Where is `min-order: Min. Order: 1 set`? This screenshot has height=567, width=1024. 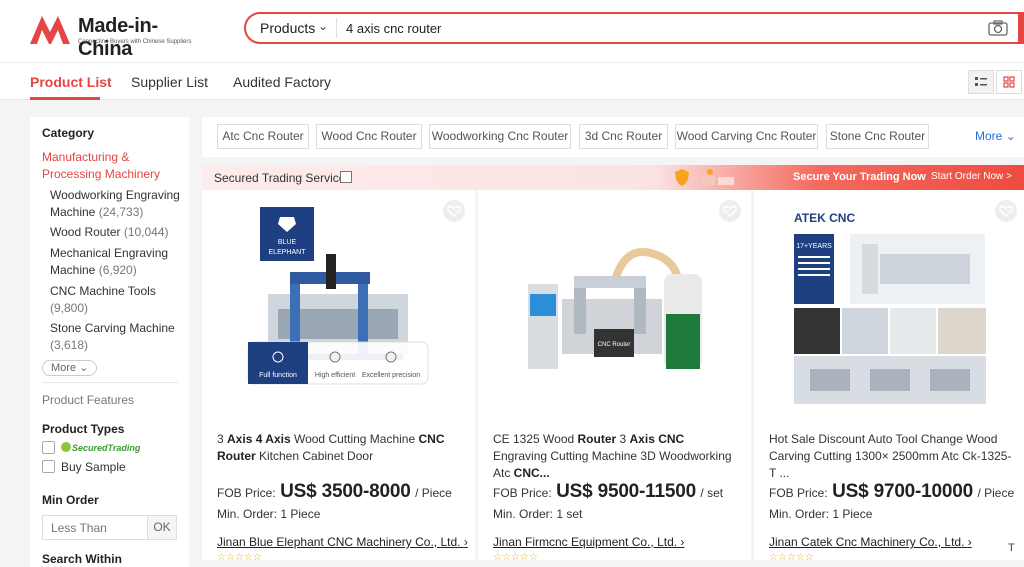 min-order: Min. Order: 1 set is located at coordinates (538, 514).